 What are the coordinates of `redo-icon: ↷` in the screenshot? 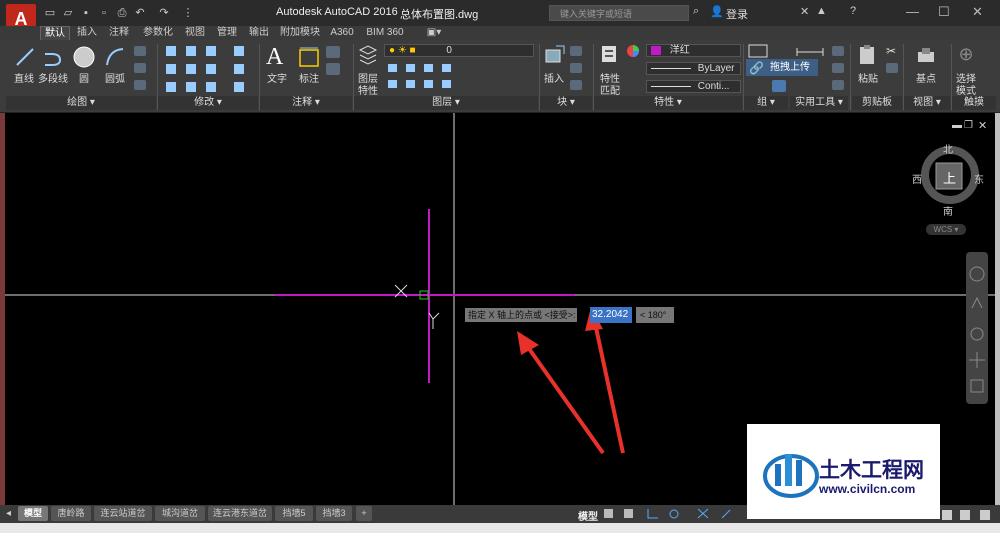 It's located at (164, 13).